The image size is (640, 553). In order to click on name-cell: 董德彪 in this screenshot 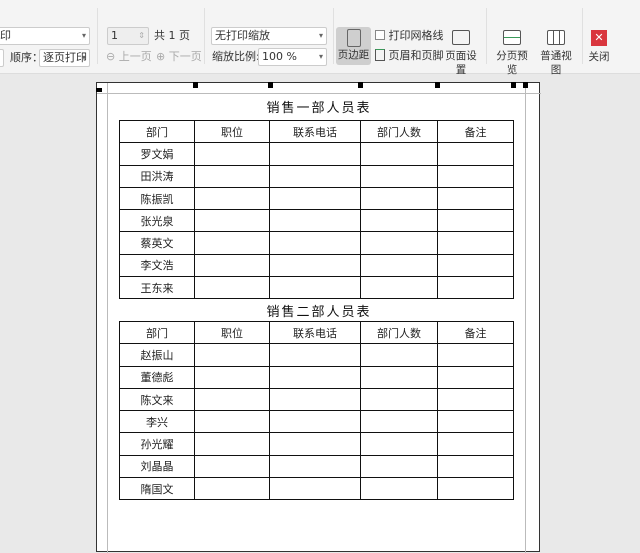, I will do `click(157, 377)`.